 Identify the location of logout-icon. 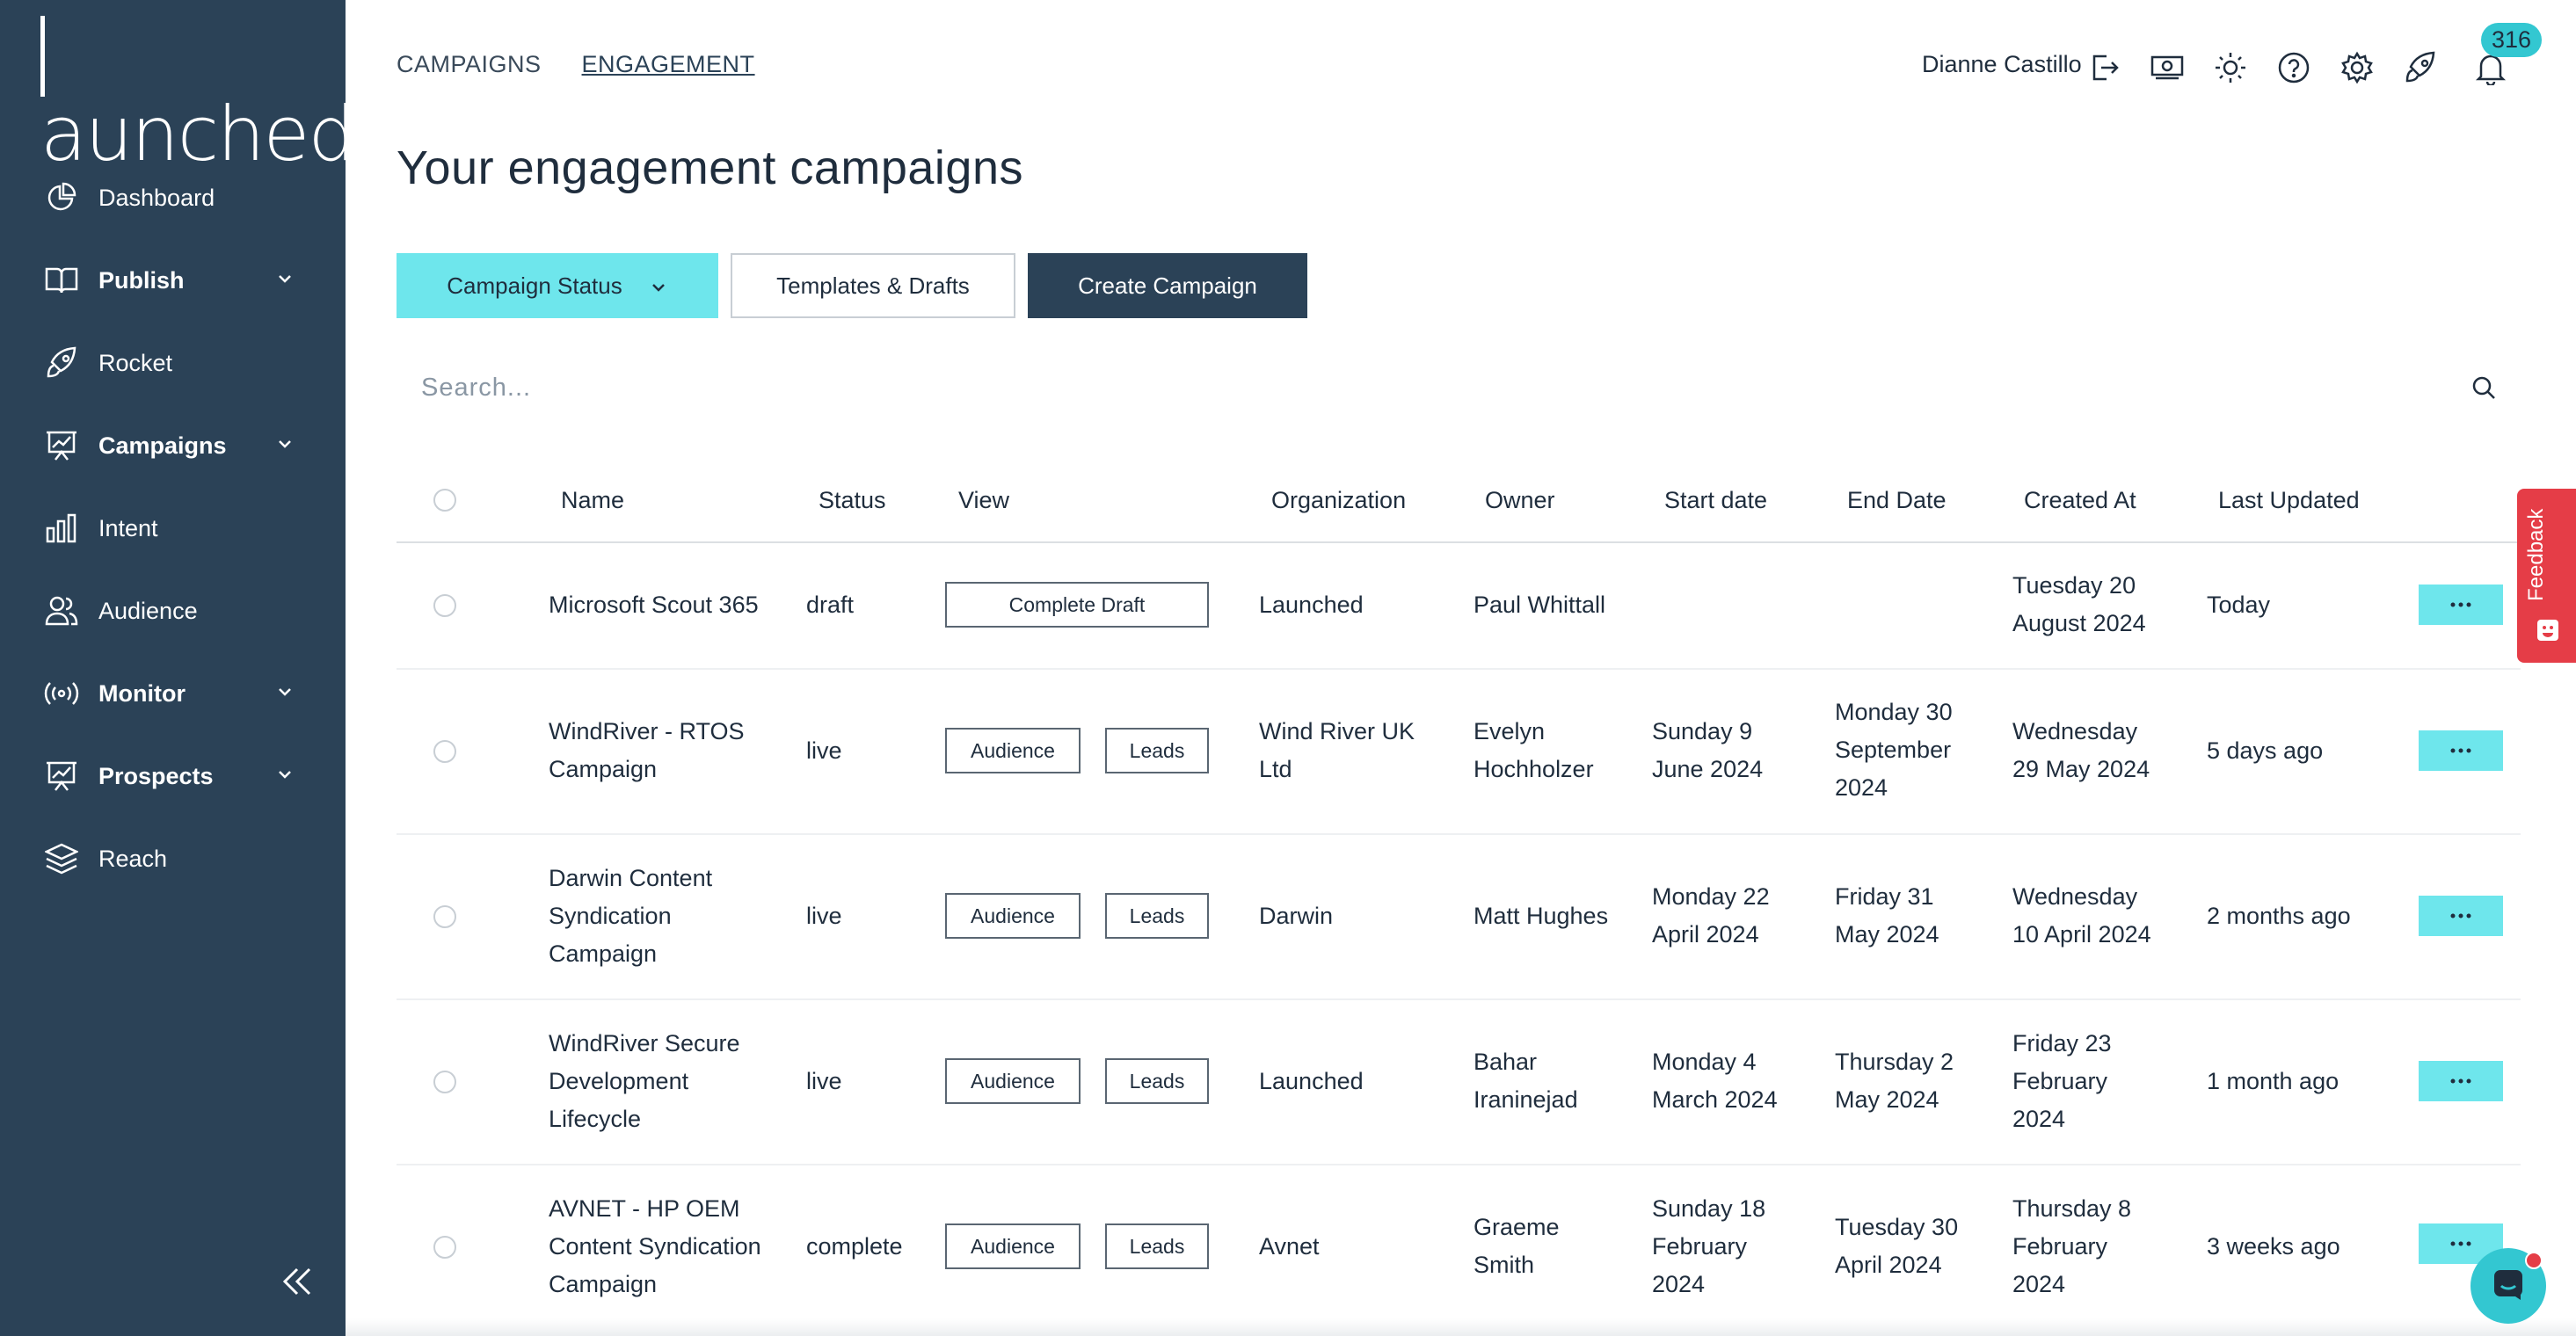
(2103, 67).